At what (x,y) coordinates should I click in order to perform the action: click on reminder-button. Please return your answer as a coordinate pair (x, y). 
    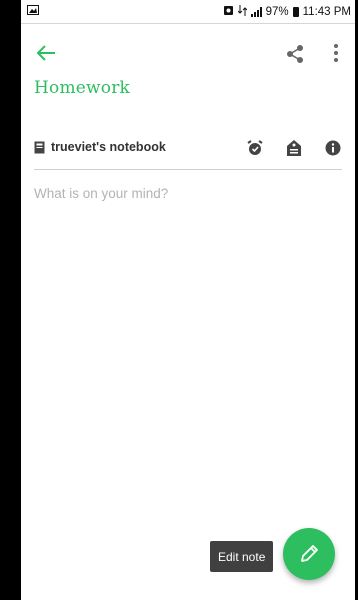
    Looking at the image, I should click on (255, 148).